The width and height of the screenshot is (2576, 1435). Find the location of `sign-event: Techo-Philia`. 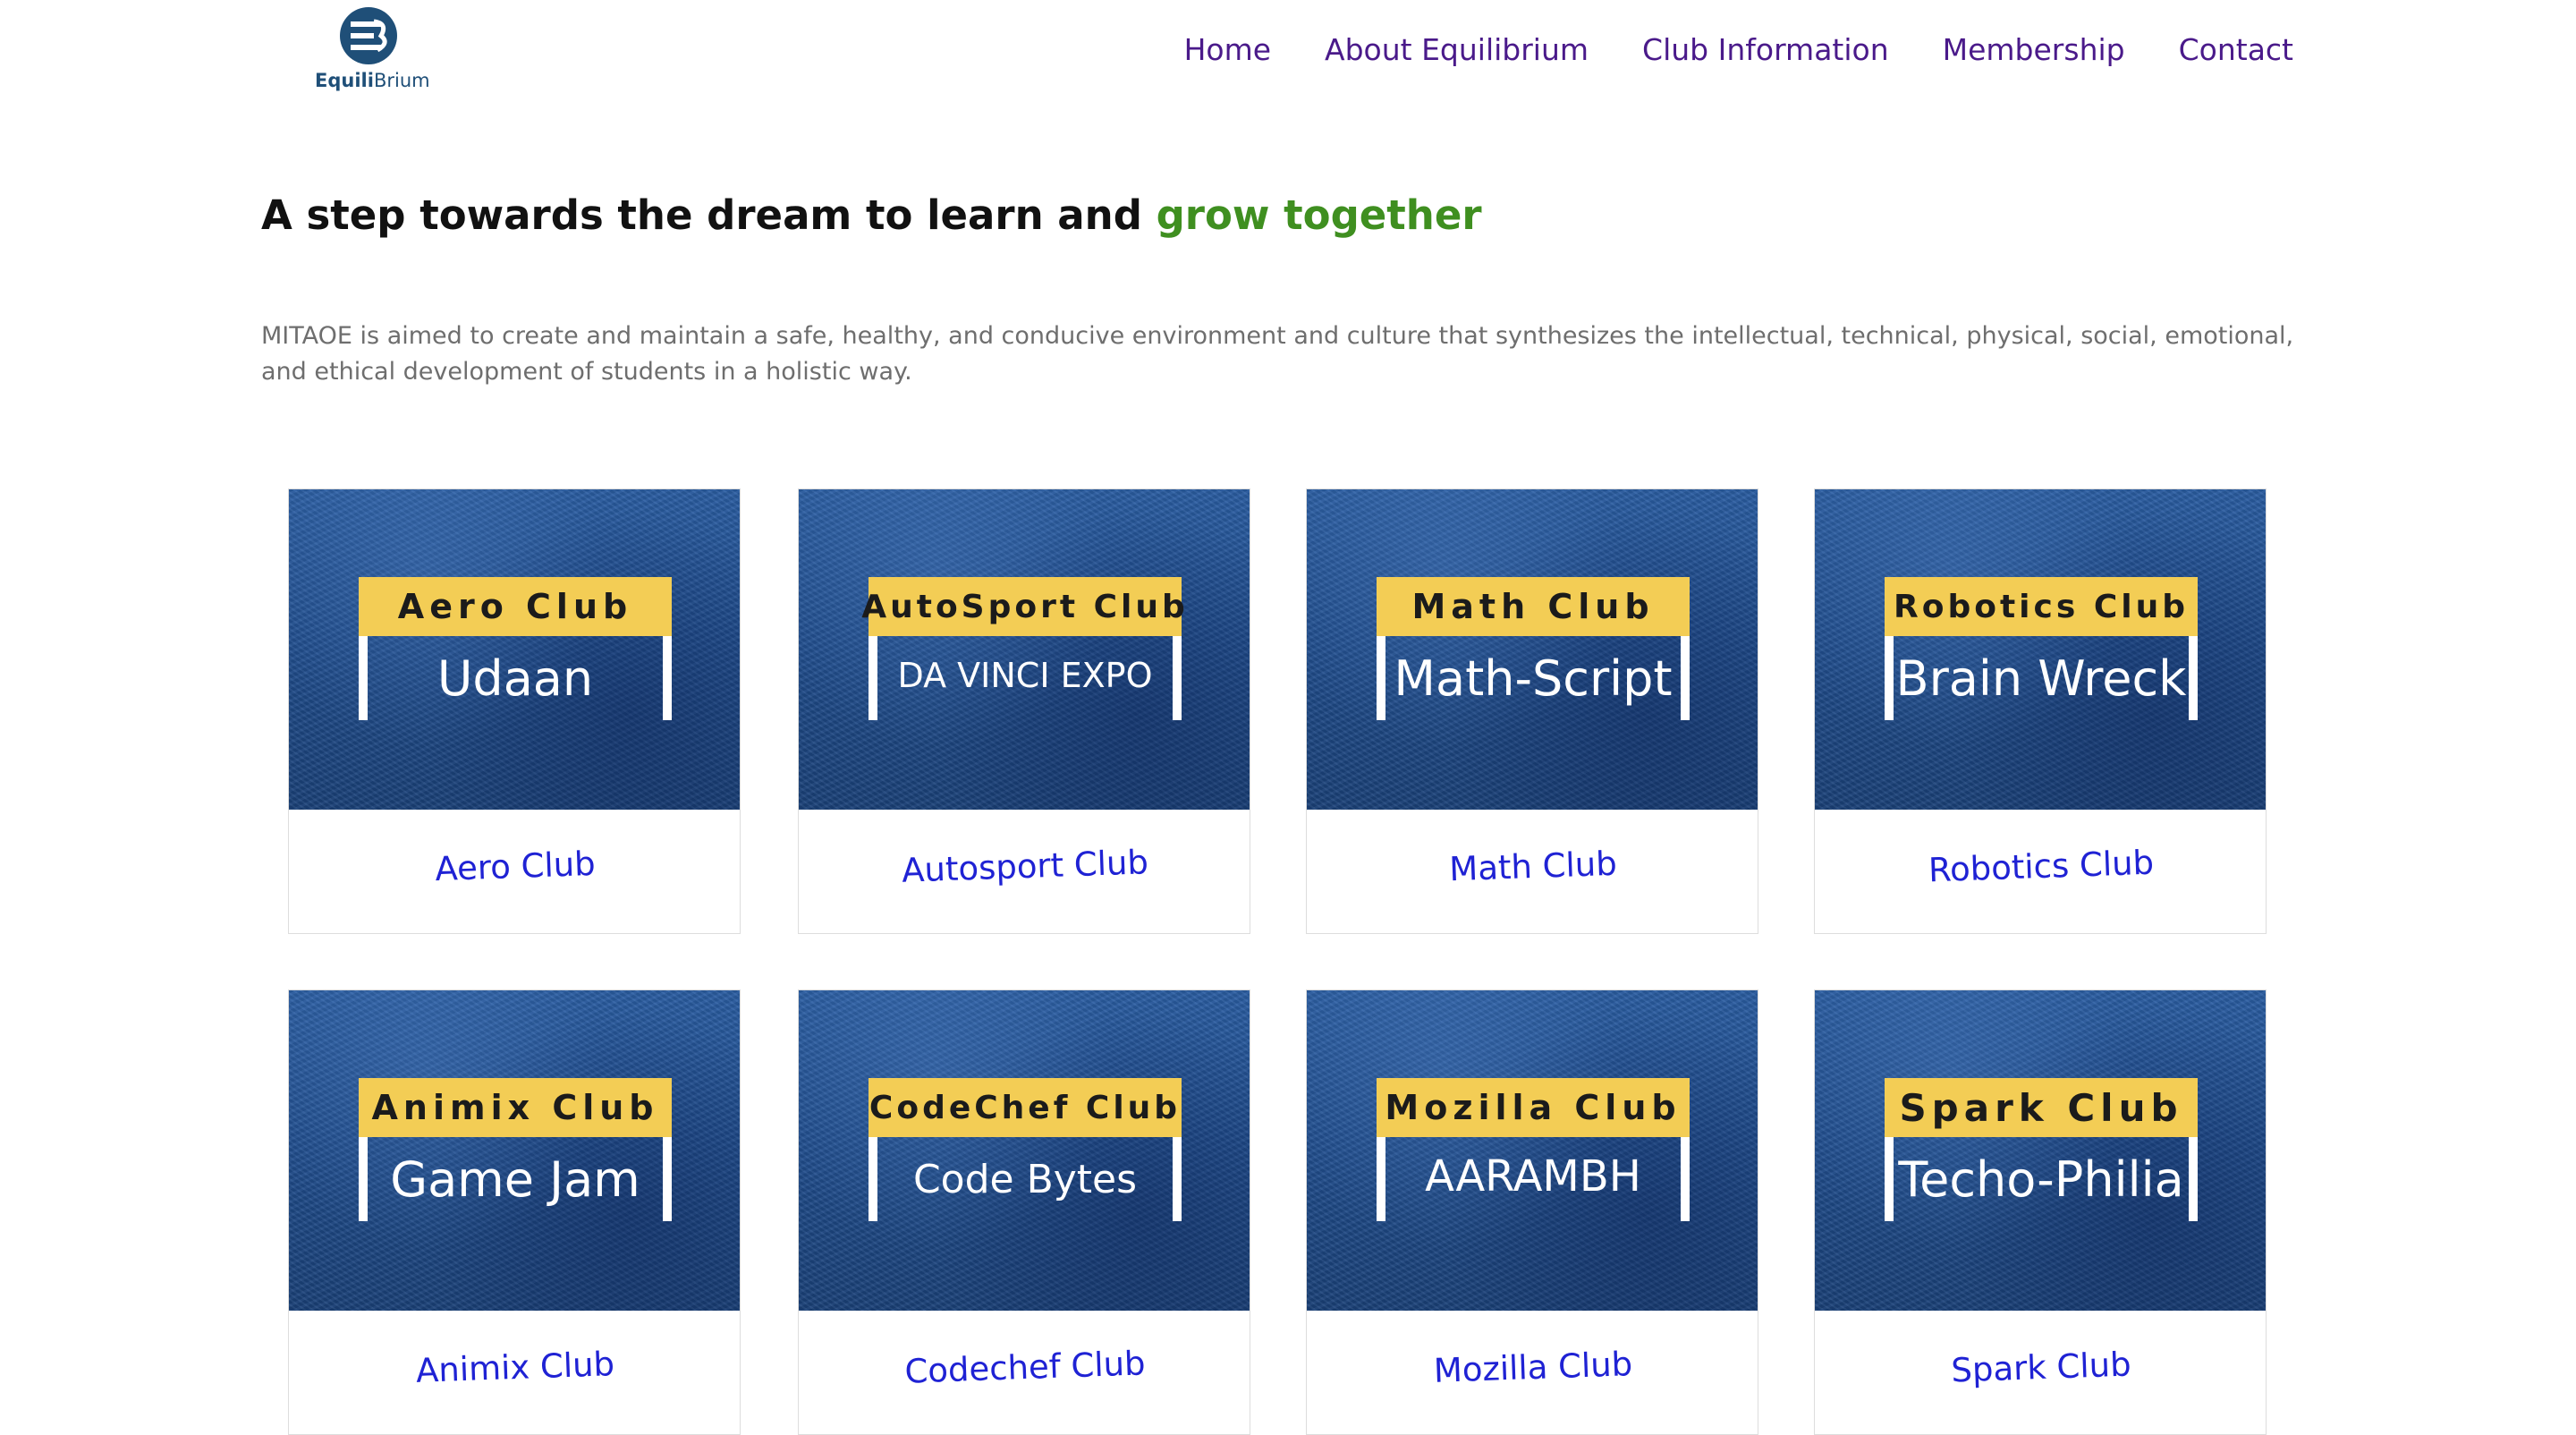

sign-event: Techo-Philia is located at coordinates (2041, 1179).